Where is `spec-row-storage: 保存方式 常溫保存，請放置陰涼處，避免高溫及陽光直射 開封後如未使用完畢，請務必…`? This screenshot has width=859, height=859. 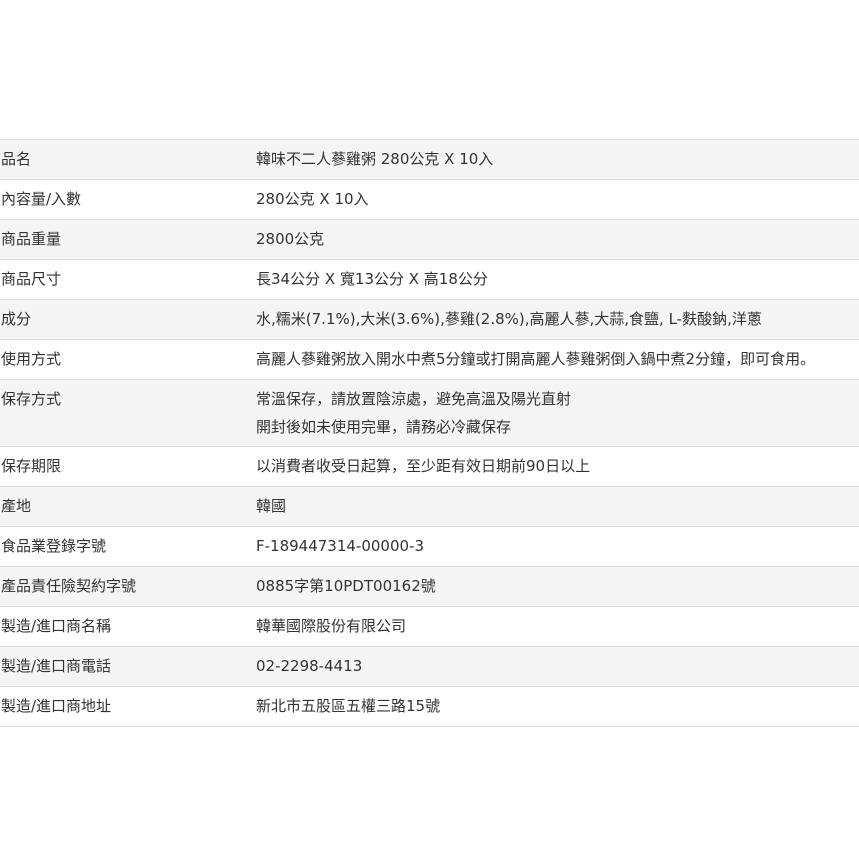 spec-row-storage: 保存方式 常溫保存，請放置陰涼處，避免高溫及陽光直射 開封後如未使用完畢，請務必… is located at coordinates (429, 413).